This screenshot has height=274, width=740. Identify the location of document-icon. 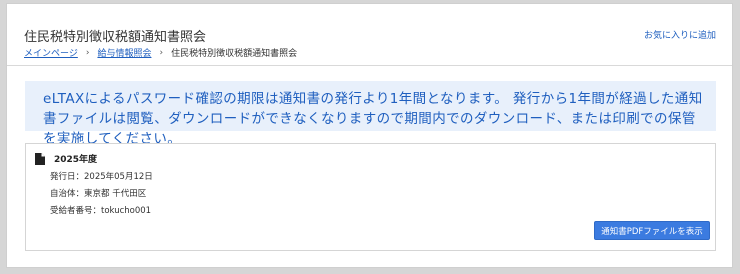
(40, 158).